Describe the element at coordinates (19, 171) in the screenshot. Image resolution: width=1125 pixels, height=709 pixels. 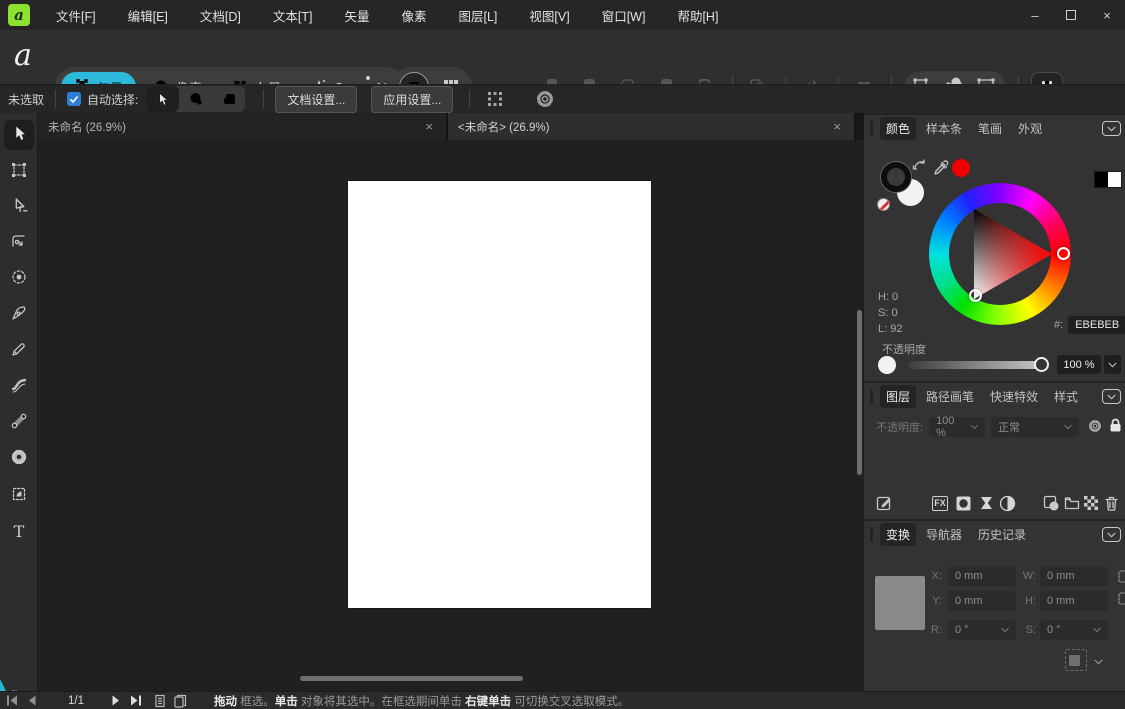
I see `artboard-tool` at that location.